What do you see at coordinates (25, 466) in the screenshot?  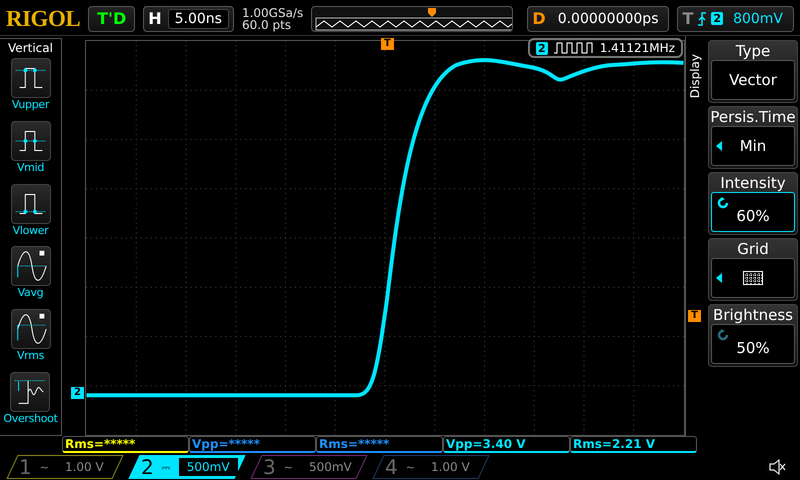 I see `channel-number: 1` at bounding box center [25, 466].